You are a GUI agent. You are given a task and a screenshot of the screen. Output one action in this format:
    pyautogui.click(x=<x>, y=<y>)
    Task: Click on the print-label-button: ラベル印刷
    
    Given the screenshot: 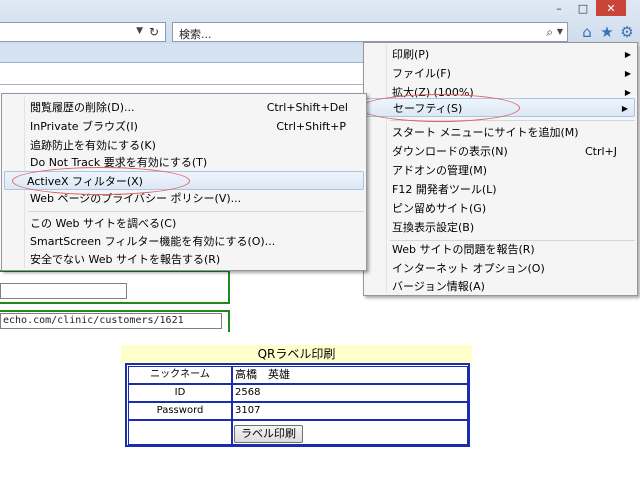 What is the action you would take?
    pyautogui.click(x=268, y=434)
    